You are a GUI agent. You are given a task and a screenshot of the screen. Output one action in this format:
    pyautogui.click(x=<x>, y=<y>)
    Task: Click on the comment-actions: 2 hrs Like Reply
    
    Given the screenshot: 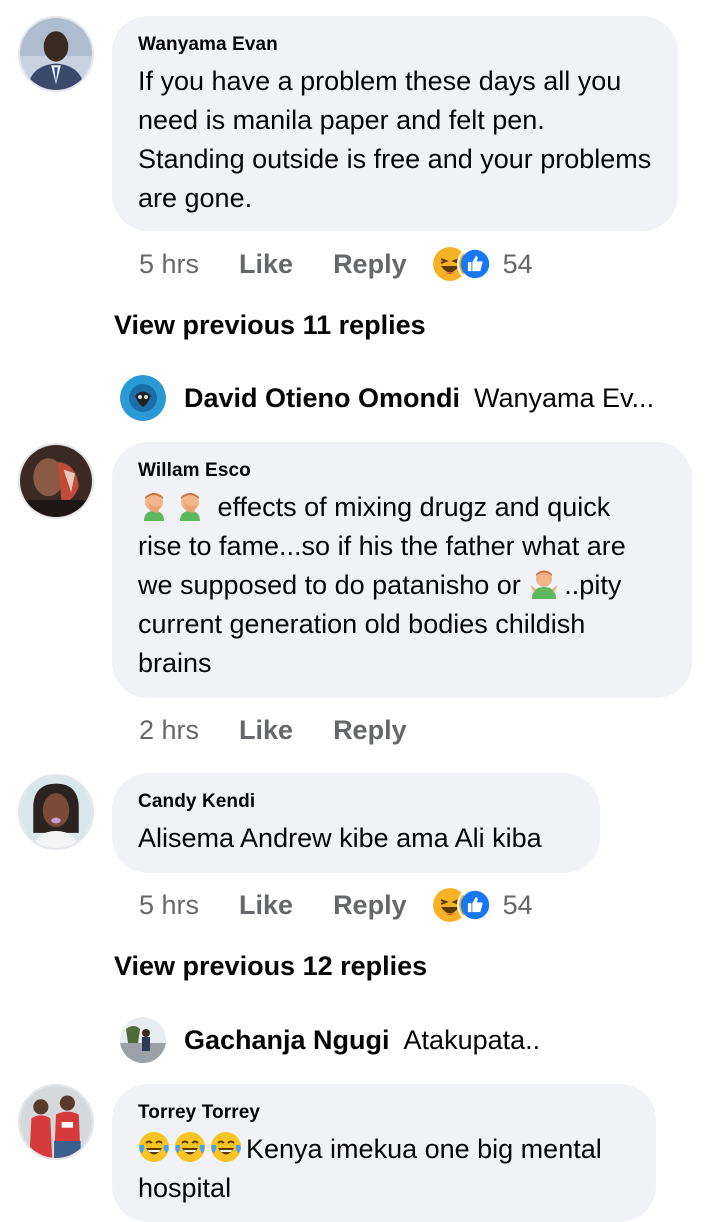 What is the action you would take?
    pyautogui.click(x=273, y=730)
    